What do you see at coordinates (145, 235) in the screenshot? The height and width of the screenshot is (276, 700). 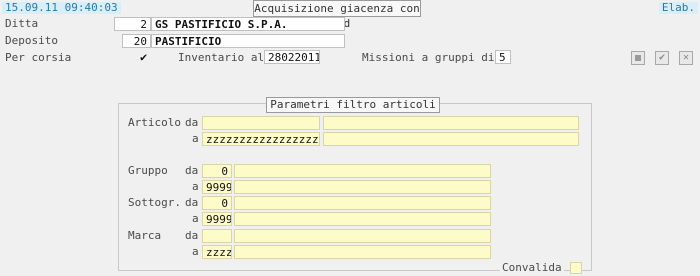 I see `marca-label: Marca` at bounding box center [145, 235].